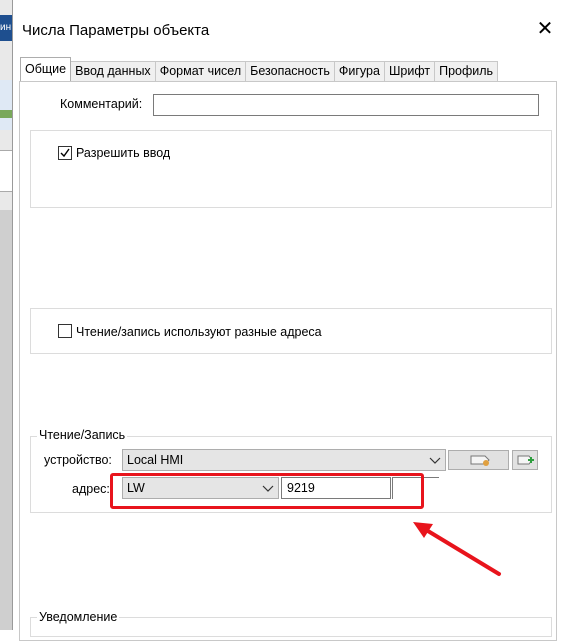 The height and width of the screenshot is (641, 563). What do you see at coordinates (284, 460) in the screenshot?
I see `device-select: Local HMI` at bounding box center [284, 460].